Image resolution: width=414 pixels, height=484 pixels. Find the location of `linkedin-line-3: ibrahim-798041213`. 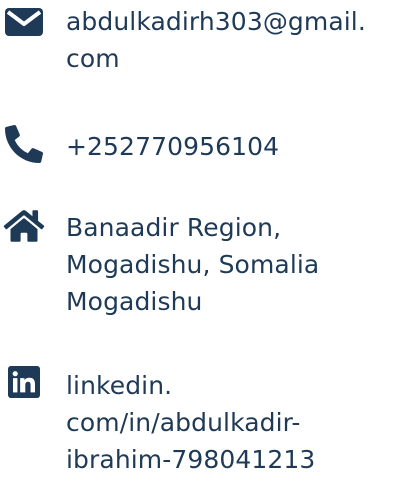

linkedin-line-3: ibrahim-798041213 is located at coordinates (191, 459).